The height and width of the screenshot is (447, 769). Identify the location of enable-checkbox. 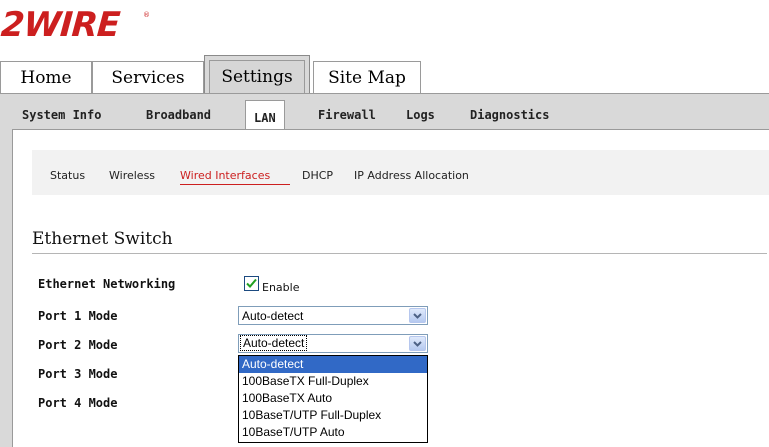
(251, 283).